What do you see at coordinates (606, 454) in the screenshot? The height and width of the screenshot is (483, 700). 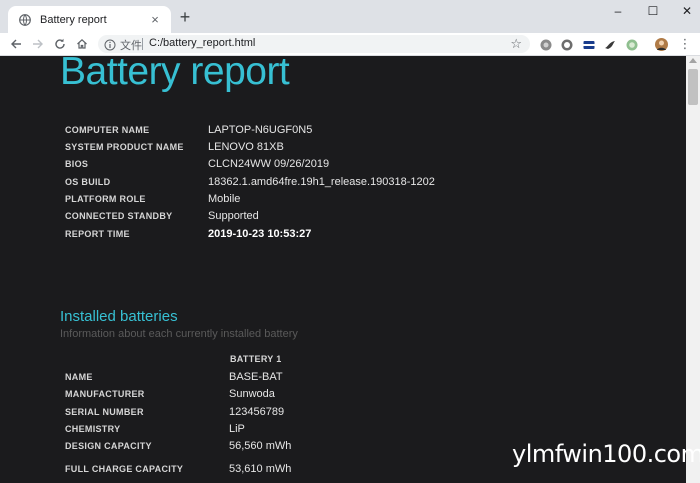 I see `watermark: ylmfwin100.com` at bounding box center [606, 454].